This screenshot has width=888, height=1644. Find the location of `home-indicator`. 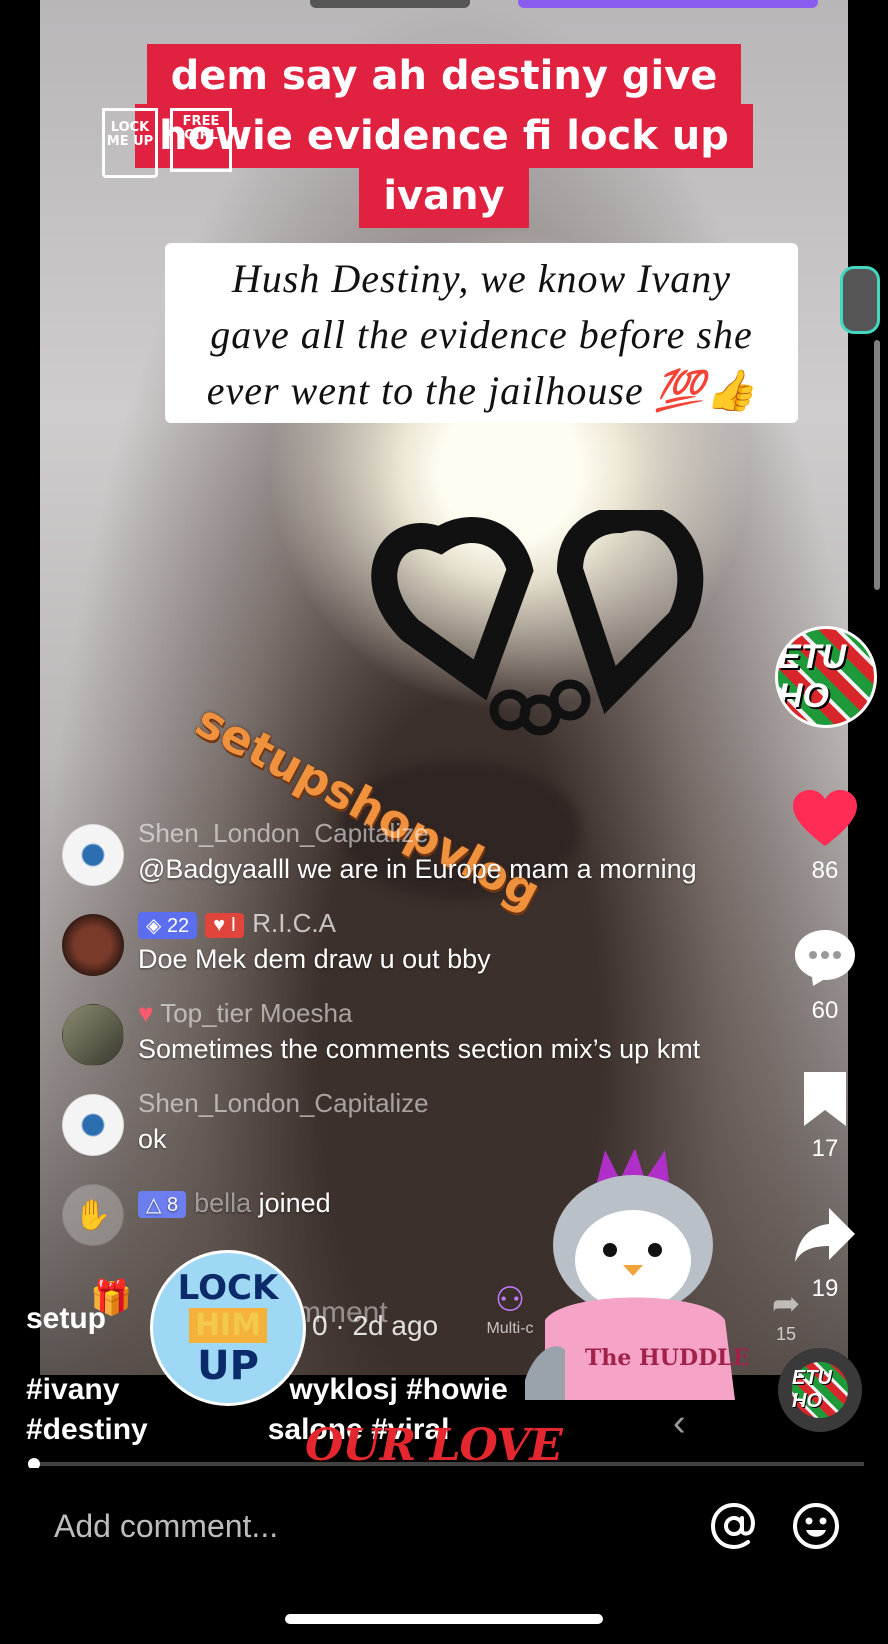

home-indicator is located at coordinates (444, 1619).